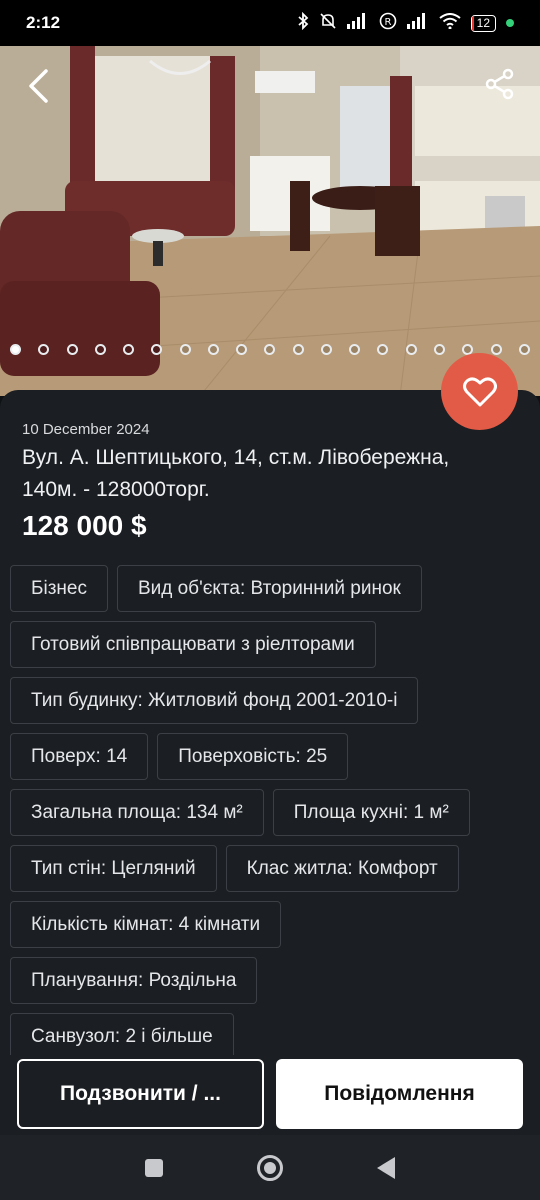 The image size is (540, 1200). I want to click on privacy-indicator-dot, so click(510, 23).